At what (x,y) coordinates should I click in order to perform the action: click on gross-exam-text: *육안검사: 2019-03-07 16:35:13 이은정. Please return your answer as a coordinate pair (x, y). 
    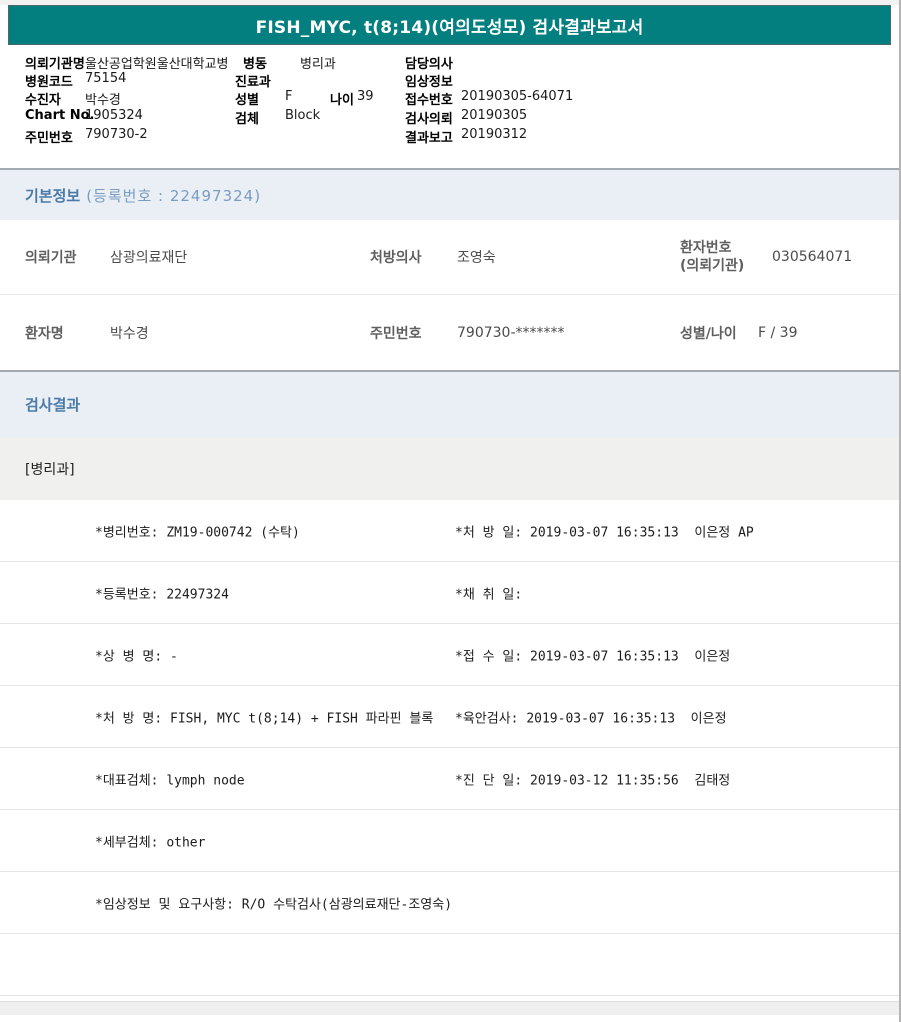
    Looking at the image, I should click on (591, 718).